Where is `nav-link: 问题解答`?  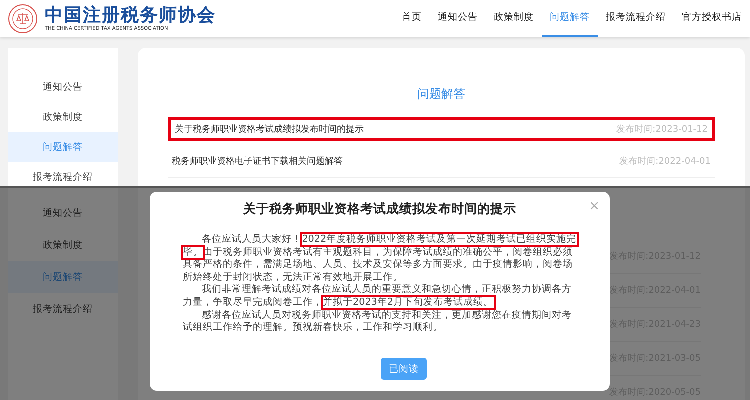
nav-link: 问题解答 is located at coordinates (570, 18).